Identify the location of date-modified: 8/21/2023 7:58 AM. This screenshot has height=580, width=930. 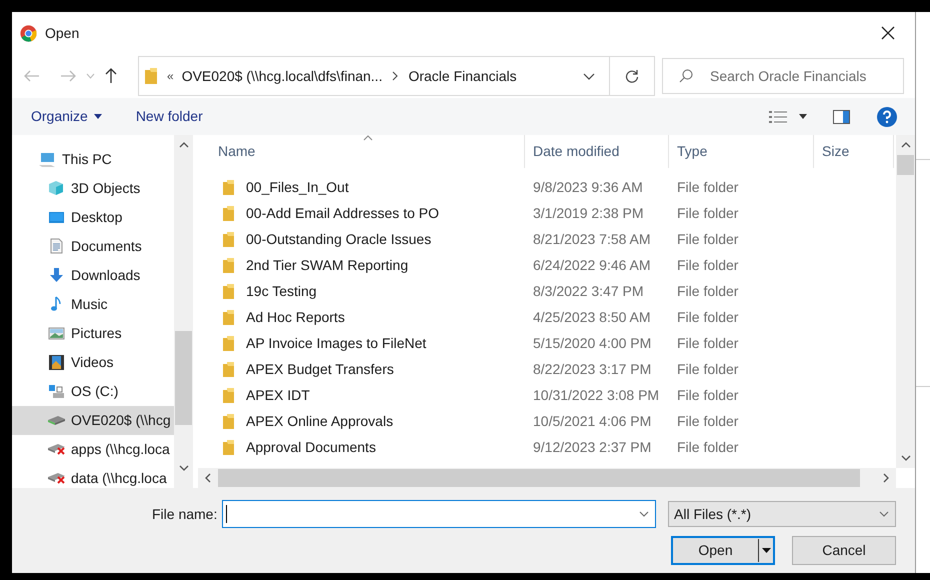
(592, 238).